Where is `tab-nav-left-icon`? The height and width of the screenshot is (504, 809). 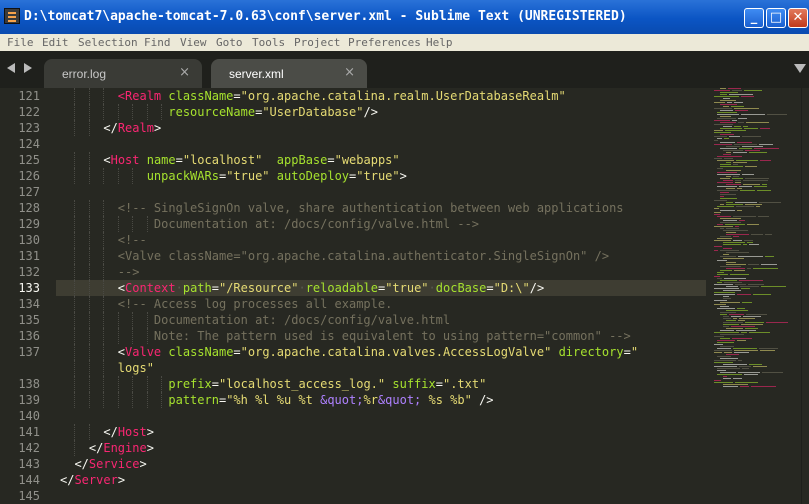 tab-nav-left-icon is located at coordinates (11, 68).